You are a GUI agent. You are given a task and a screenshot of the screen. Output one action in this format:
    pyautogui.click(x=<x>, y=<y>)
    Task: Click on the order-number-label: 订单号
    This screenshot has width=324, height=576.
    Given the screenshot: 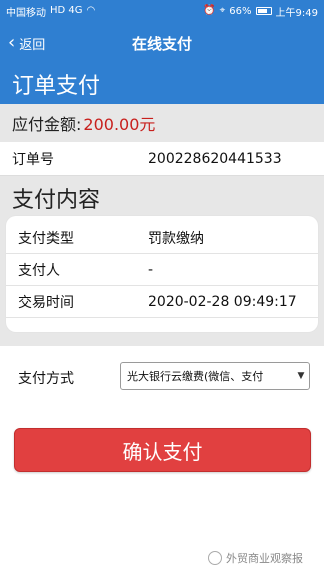 What is the action you would take?
    pyautogui.click(x=33, y=159)
    